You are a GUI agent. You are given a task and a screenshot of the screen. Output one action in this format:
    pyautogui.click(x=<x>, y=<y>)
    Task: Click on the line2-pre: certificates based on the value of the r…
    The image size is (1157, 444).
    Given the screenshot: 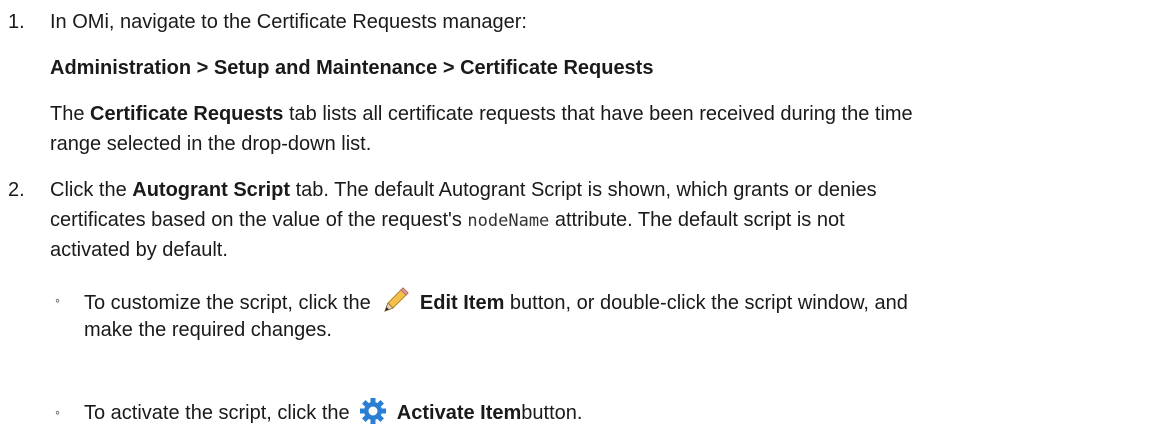 What is the action you would take?
    pyautogui.click(x=259, y=220)
    